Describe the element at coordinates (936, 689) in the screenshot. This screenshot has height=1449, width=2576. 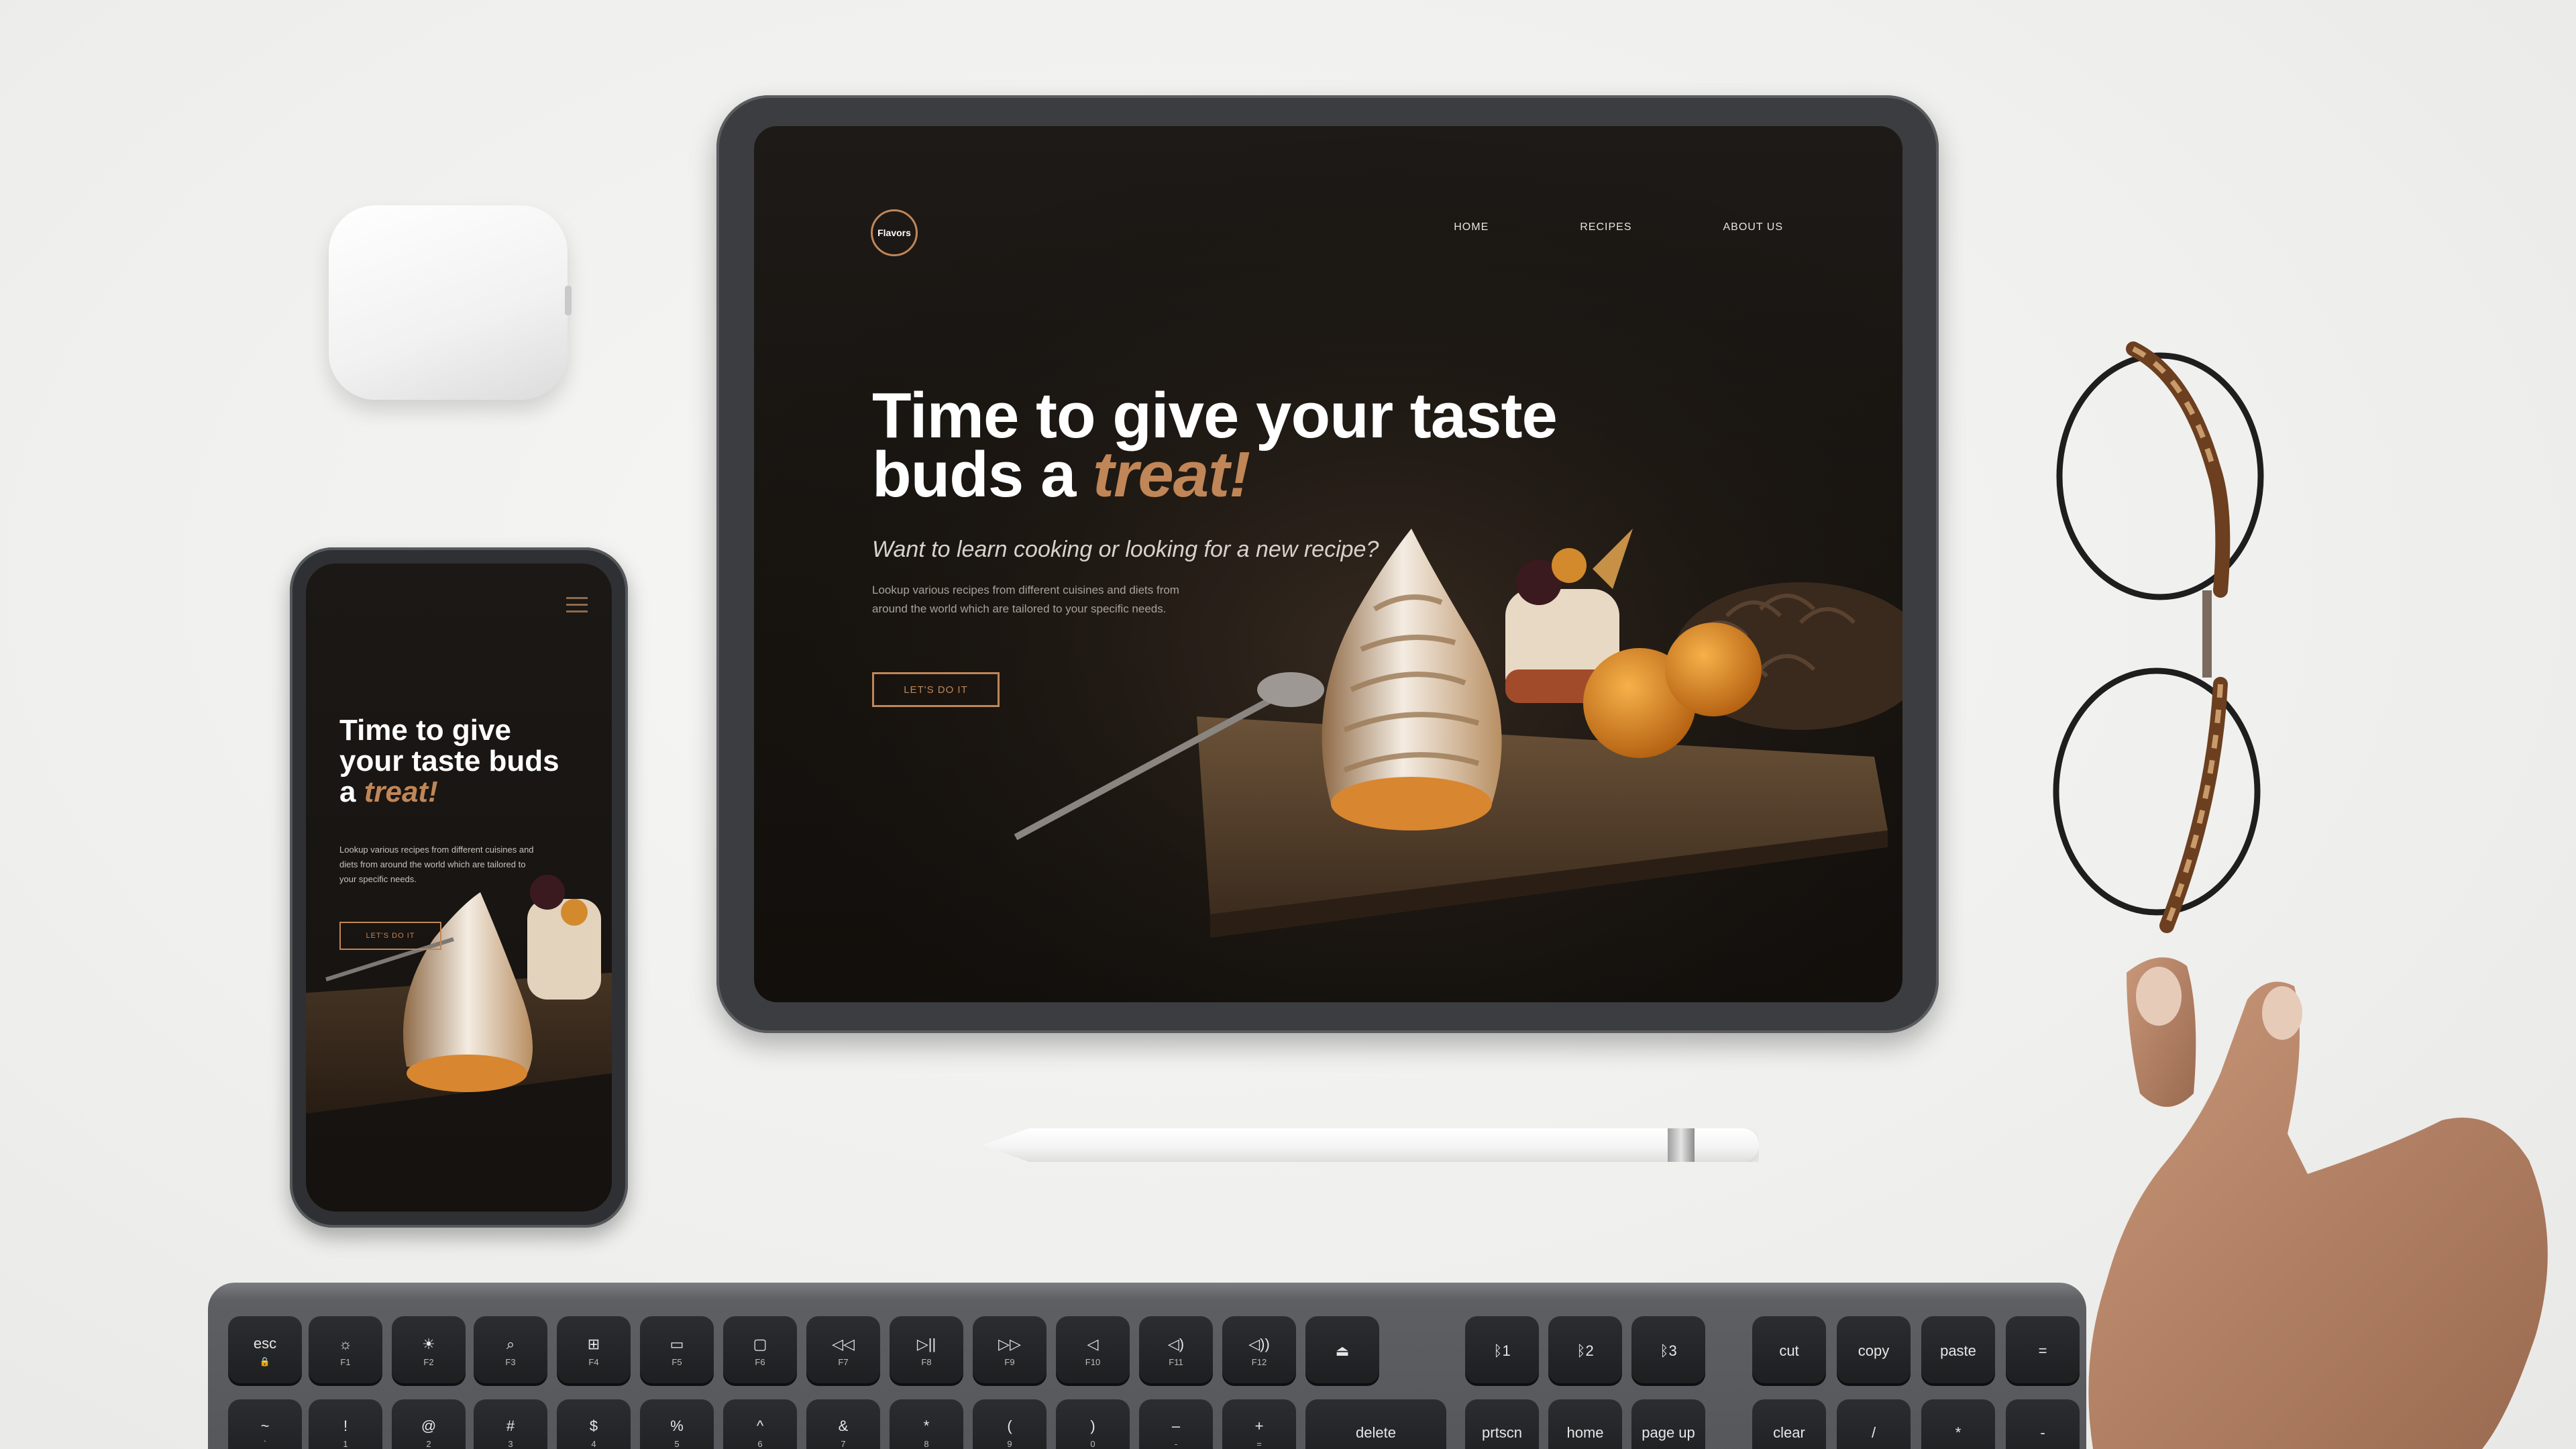
I see `cta-button: LET'S DO IT` at that location.